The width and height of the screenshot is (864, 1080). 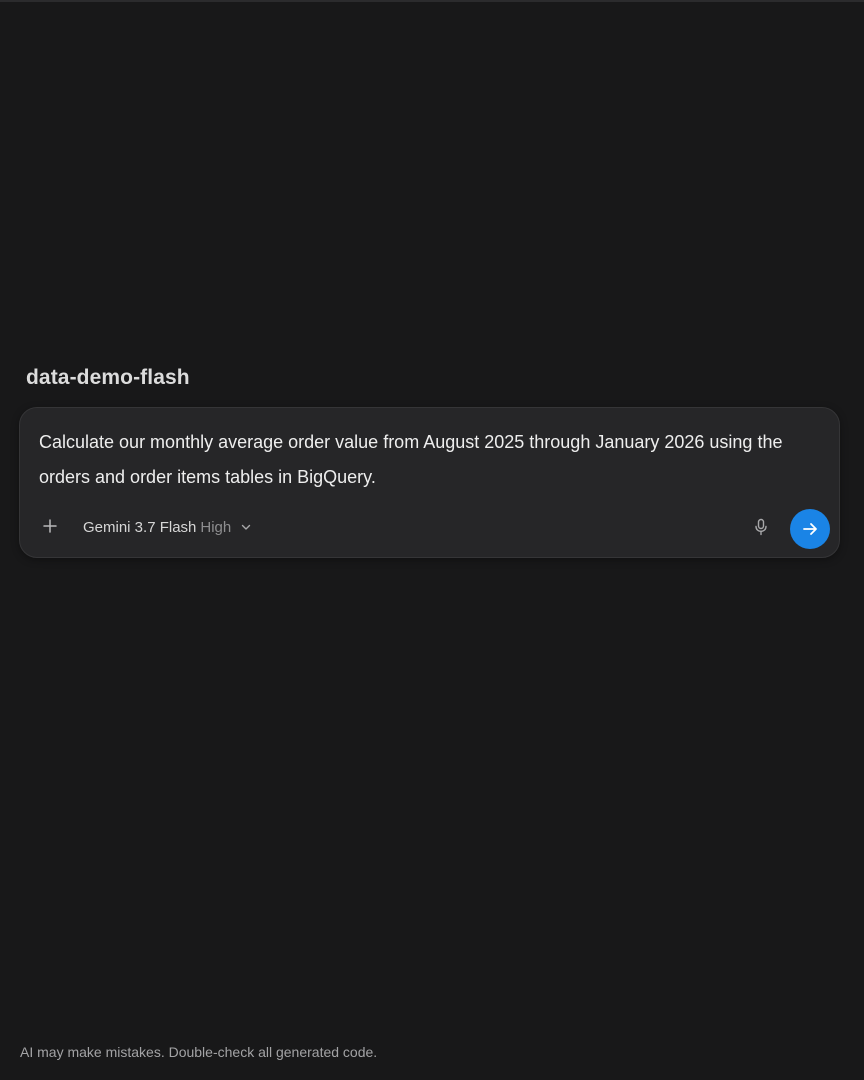 What do you see at coordinates (108, 377) in the screenshot?
I see `project-title: data-demo-flash` at bounding box center [108, 377].